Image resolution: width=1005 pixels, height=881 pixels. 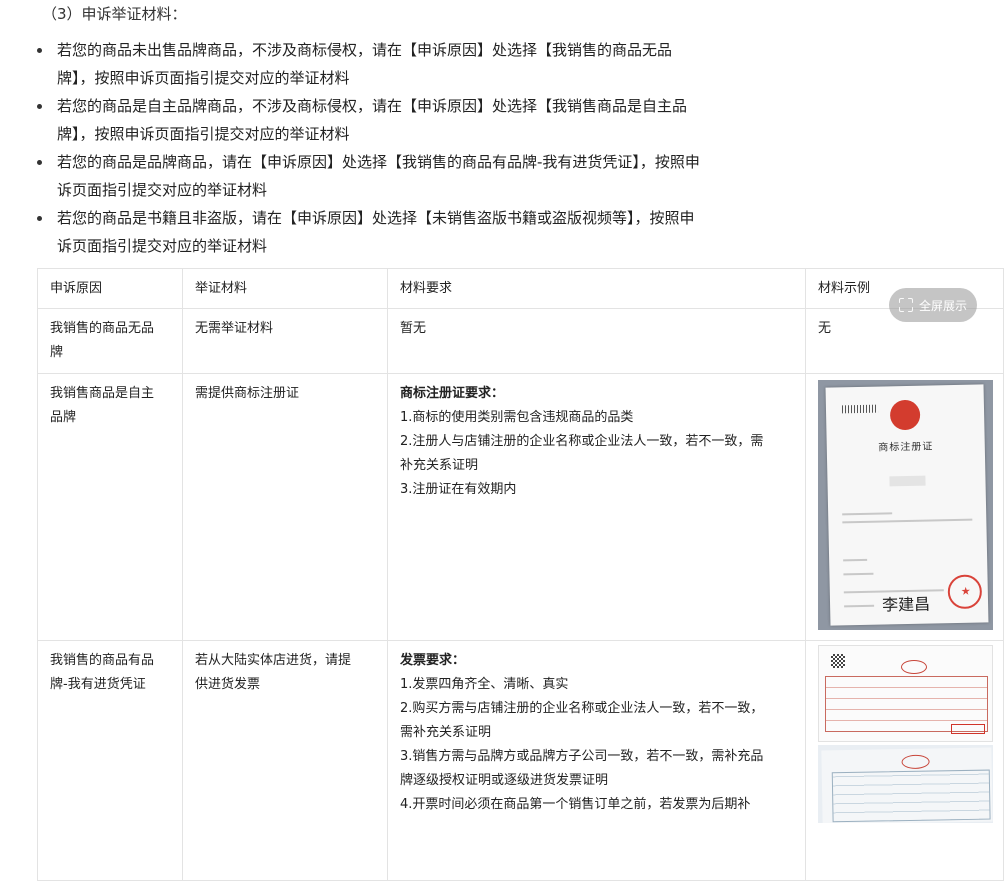 I want to click on cell-evidence: 需提供商标注册证, so click(x=285, y=507).